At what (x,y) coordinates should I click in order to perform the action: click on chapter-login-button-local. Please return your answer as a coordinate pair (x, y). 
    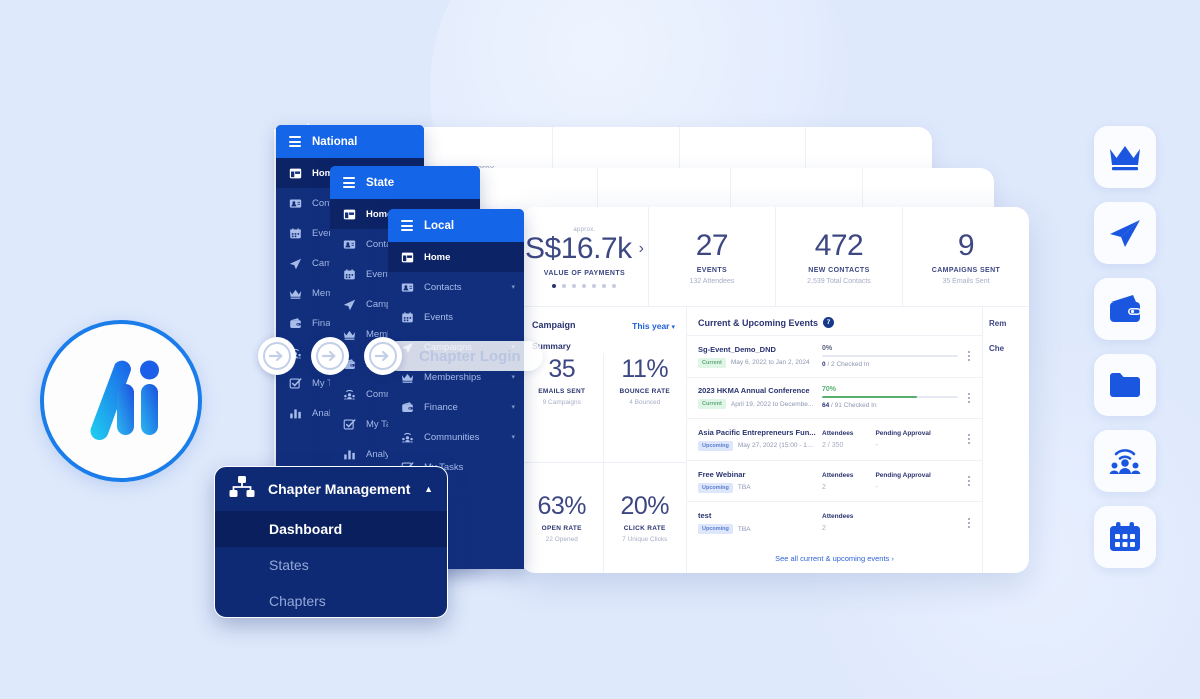
    Looking at the image, I should click on (383, 356).